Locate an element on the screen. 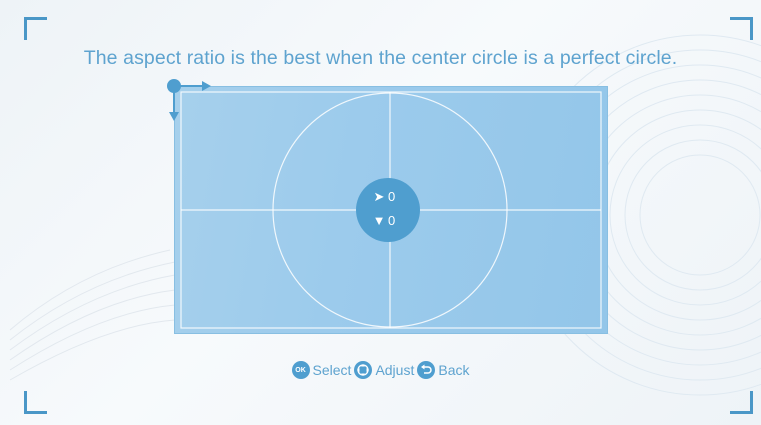 Image resolution: width=761 pixels, height=425 pixels. vertical-offset: ▼ 0 is located at coordinates (384, 220).